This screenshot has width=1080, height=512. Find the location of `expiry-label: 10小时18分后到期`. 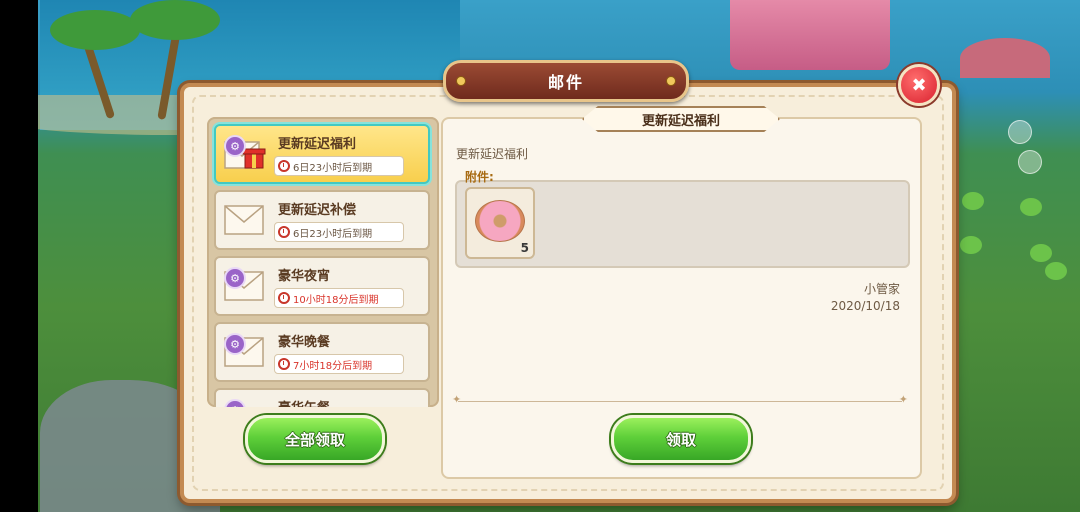

expiry-label: 10小时18分后到期 is located at coordinates (339, 298).